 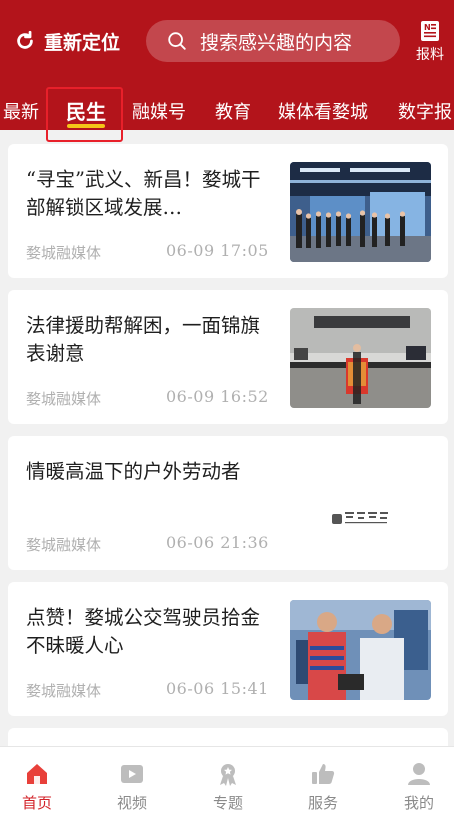 I want to click on nav-video-label: 视频, so click(x=131, y=803).